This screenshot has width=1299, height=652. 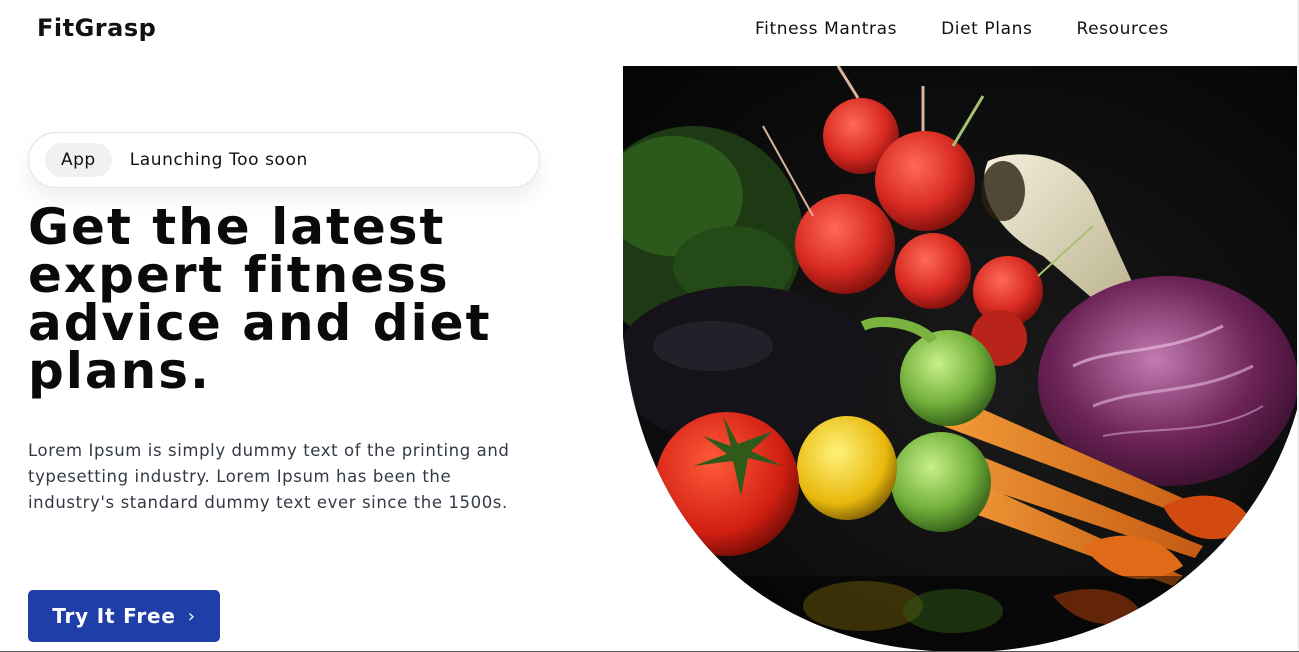 I want to click on announcement-pill: App Launching Too soon, so click(x=284, y=160).